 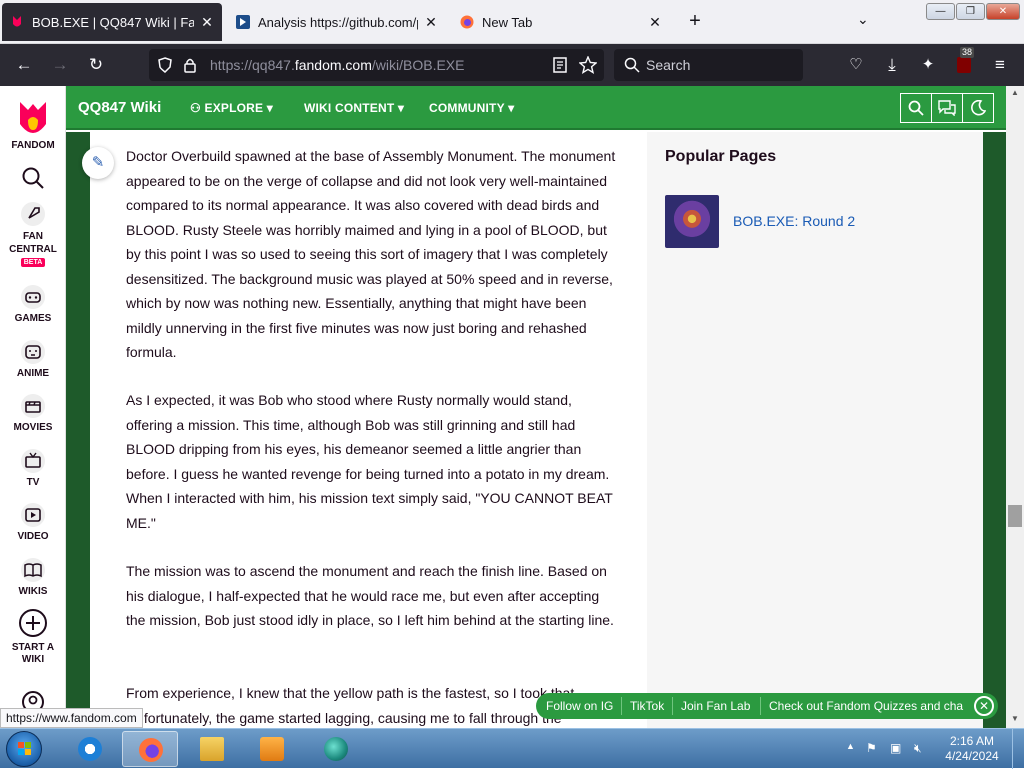 What do you see at coordinates (165, 65) in the screenshot?
I see `shield-icon` at bounding box center [165, 65].